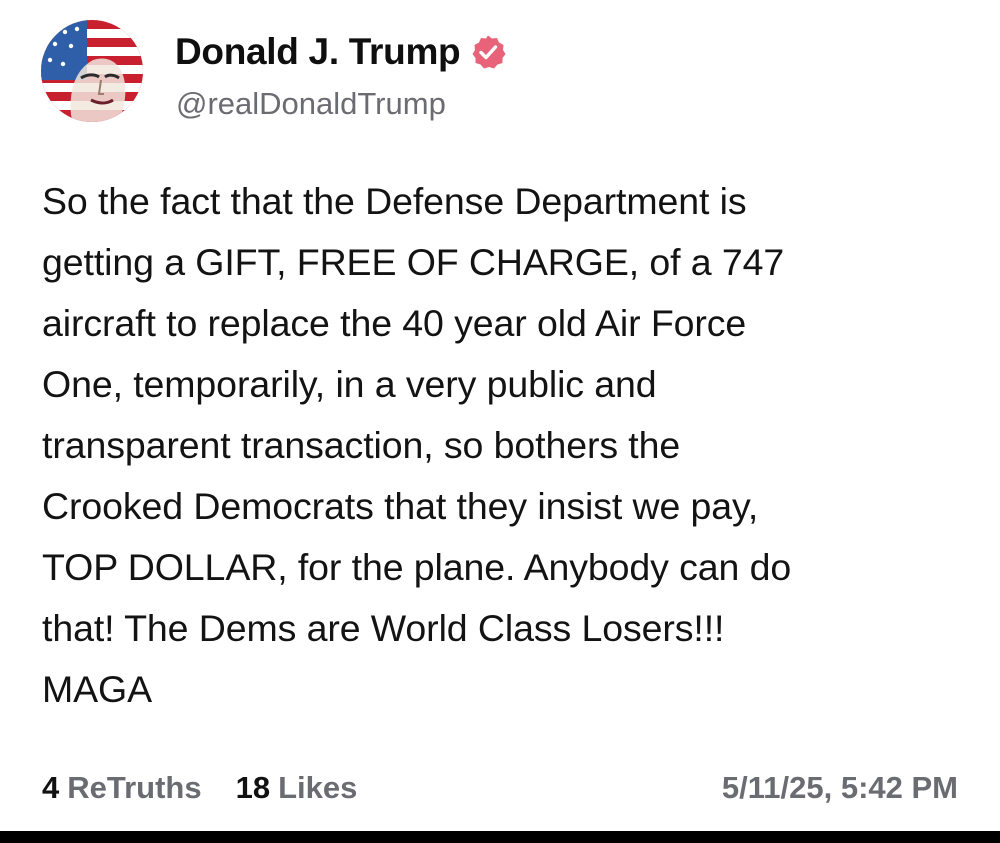 This screenshot has width=1000, height=843. Describe the element at coordinates (51, 787) in the screenshot. I see `retruths-count: 4` at that location.